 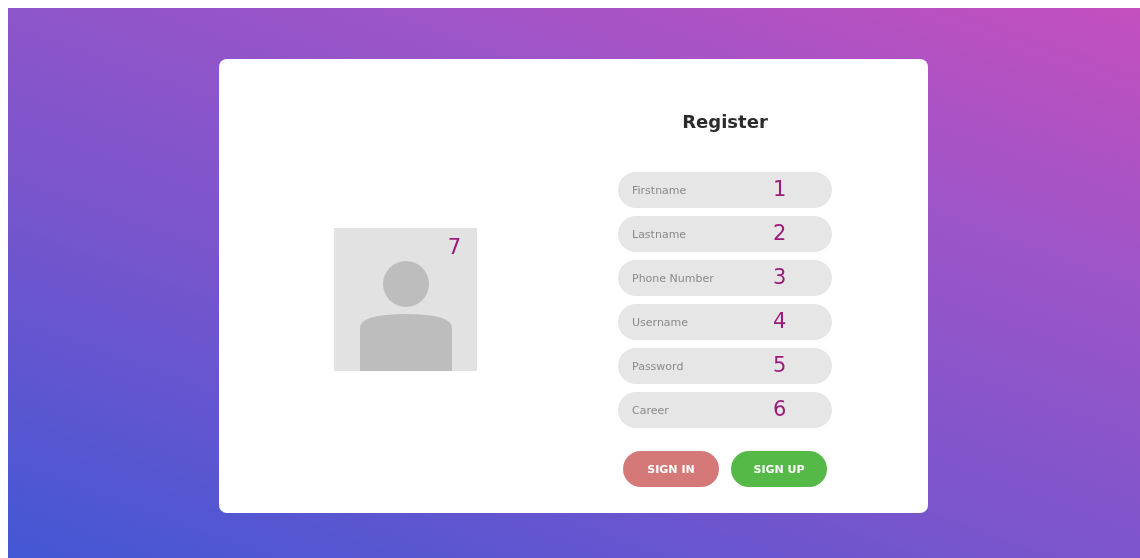 What do you see at coordinates (671, 469) in the screenshot?
I see `sign-in-button: SIGN IN` at bounding box center [671, 469].